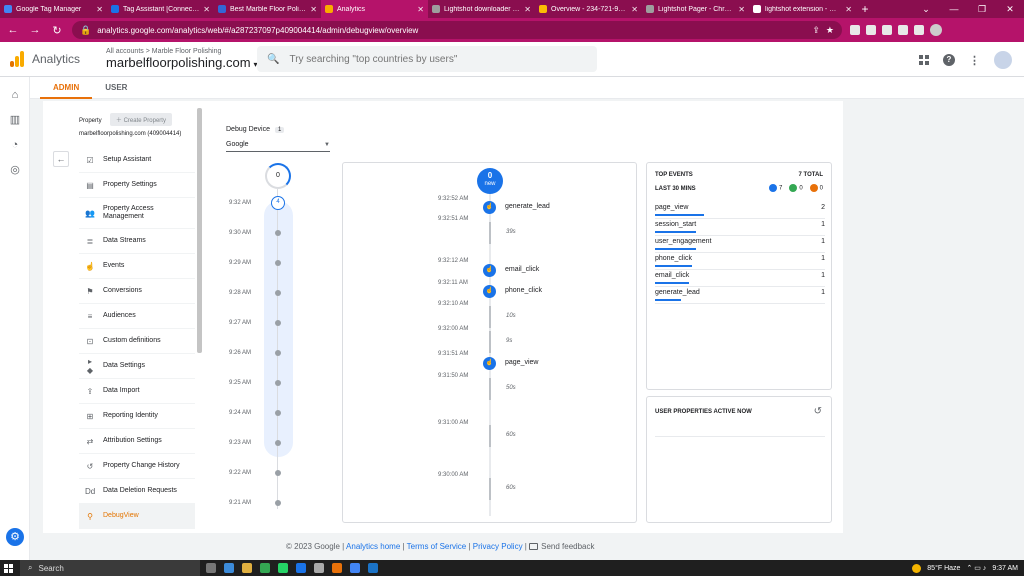 This screenshot has width=1024, height=576. Describe the element at coordinates (35, 30) in the screenshot. I see `forward-icon: →` at that location.